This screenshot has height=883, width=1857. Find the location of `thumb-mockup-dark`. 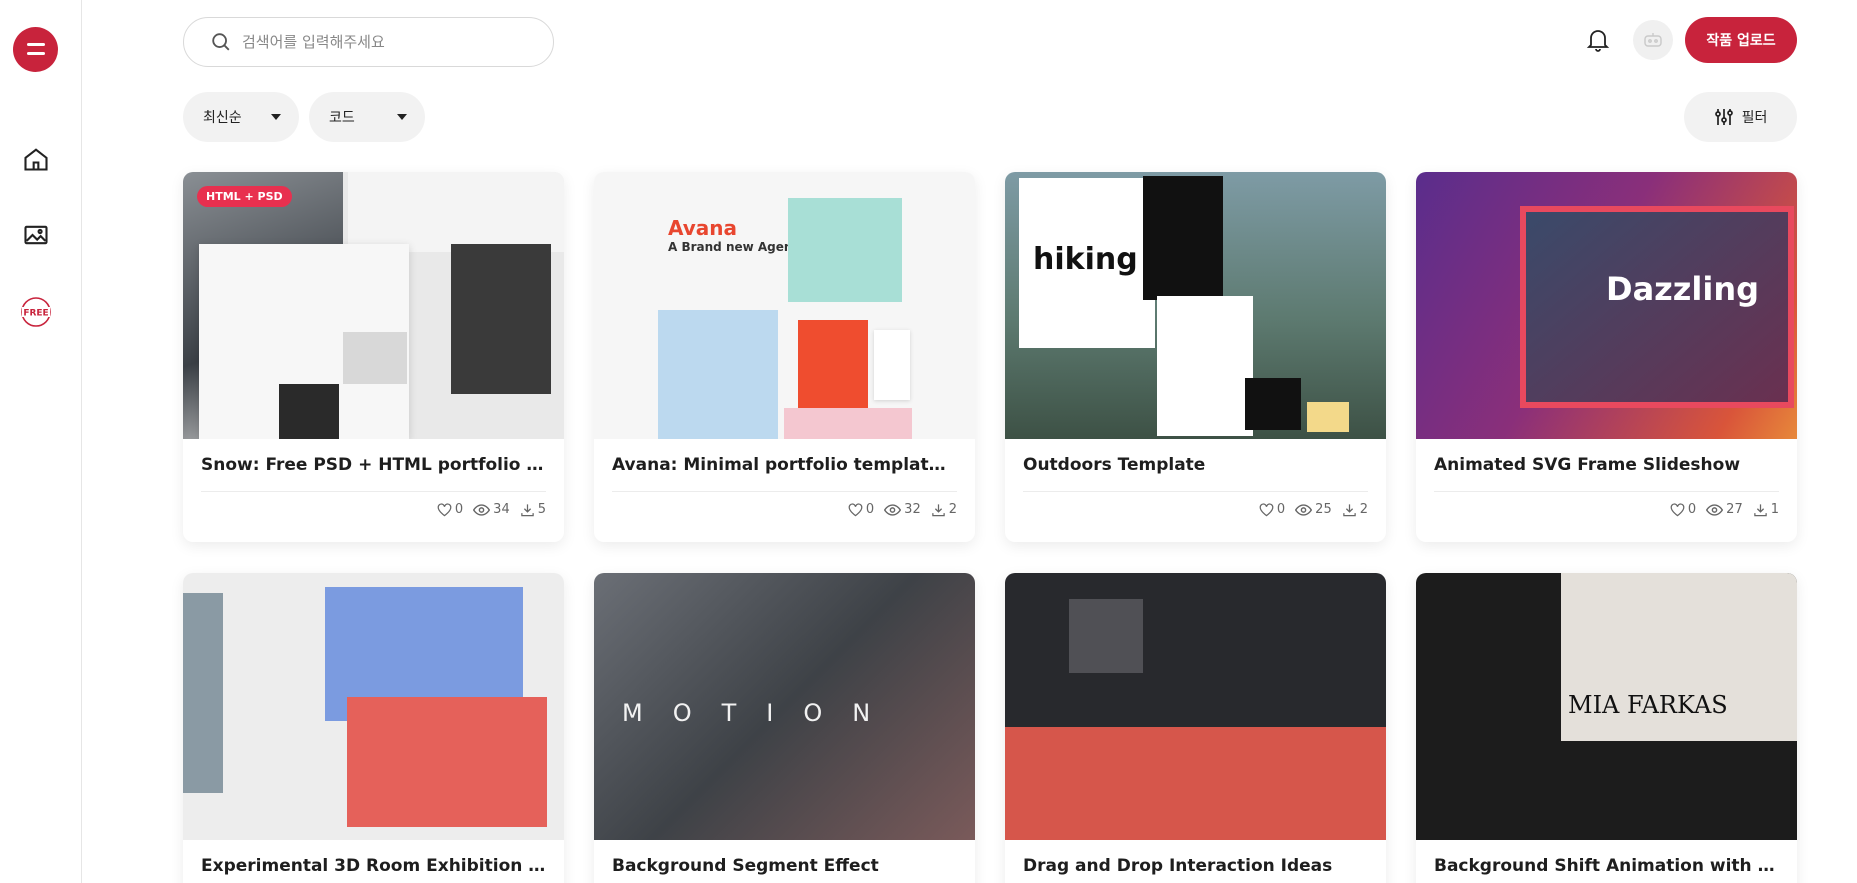

thumb-mockup-dark is located at coordinates (501, 319).